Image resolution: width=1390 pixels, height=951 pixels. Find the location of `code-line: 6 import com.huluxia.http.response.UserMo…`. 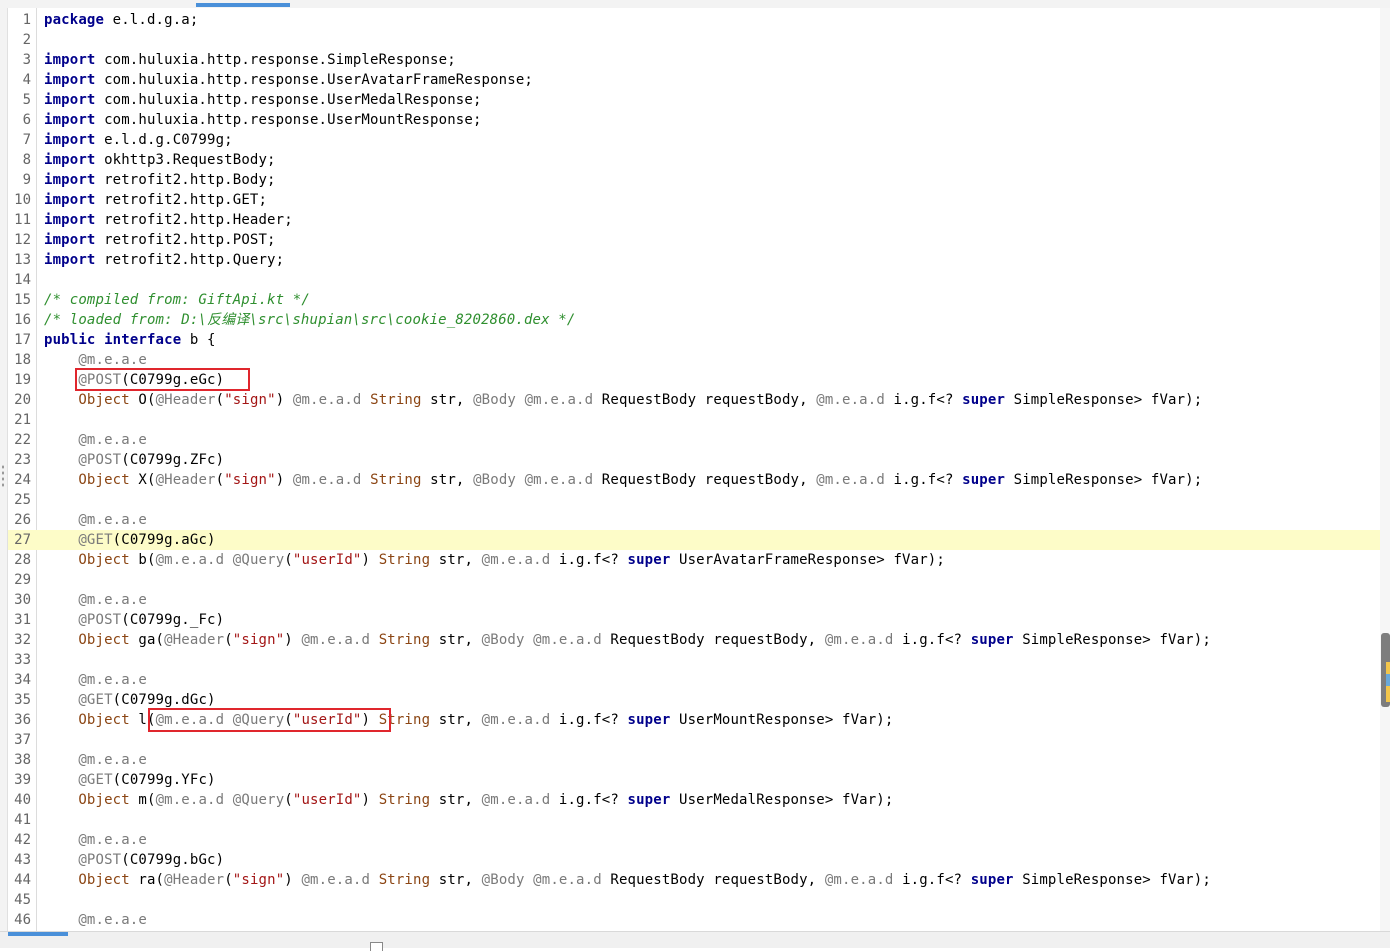

code-line: 6 import com.huluxia.http.response.UserMo… is located at coordinates (694, 120).